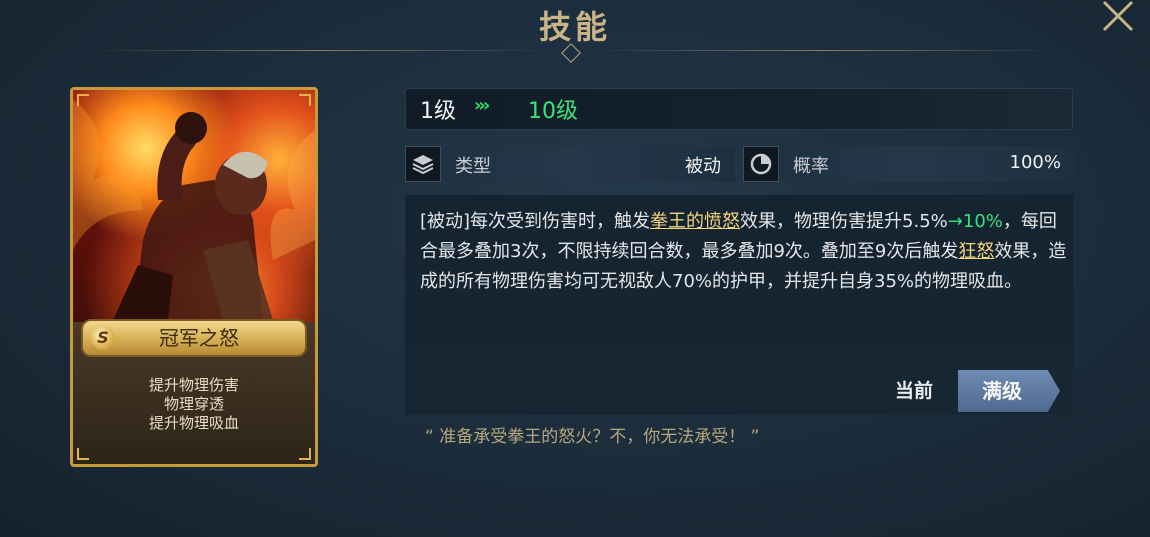  What do you see at coordinates (535, 221) in the screenshot?
I see `desc-text-part: [被动]每次受到伤害时，触发` at bounding box center [535, 221].